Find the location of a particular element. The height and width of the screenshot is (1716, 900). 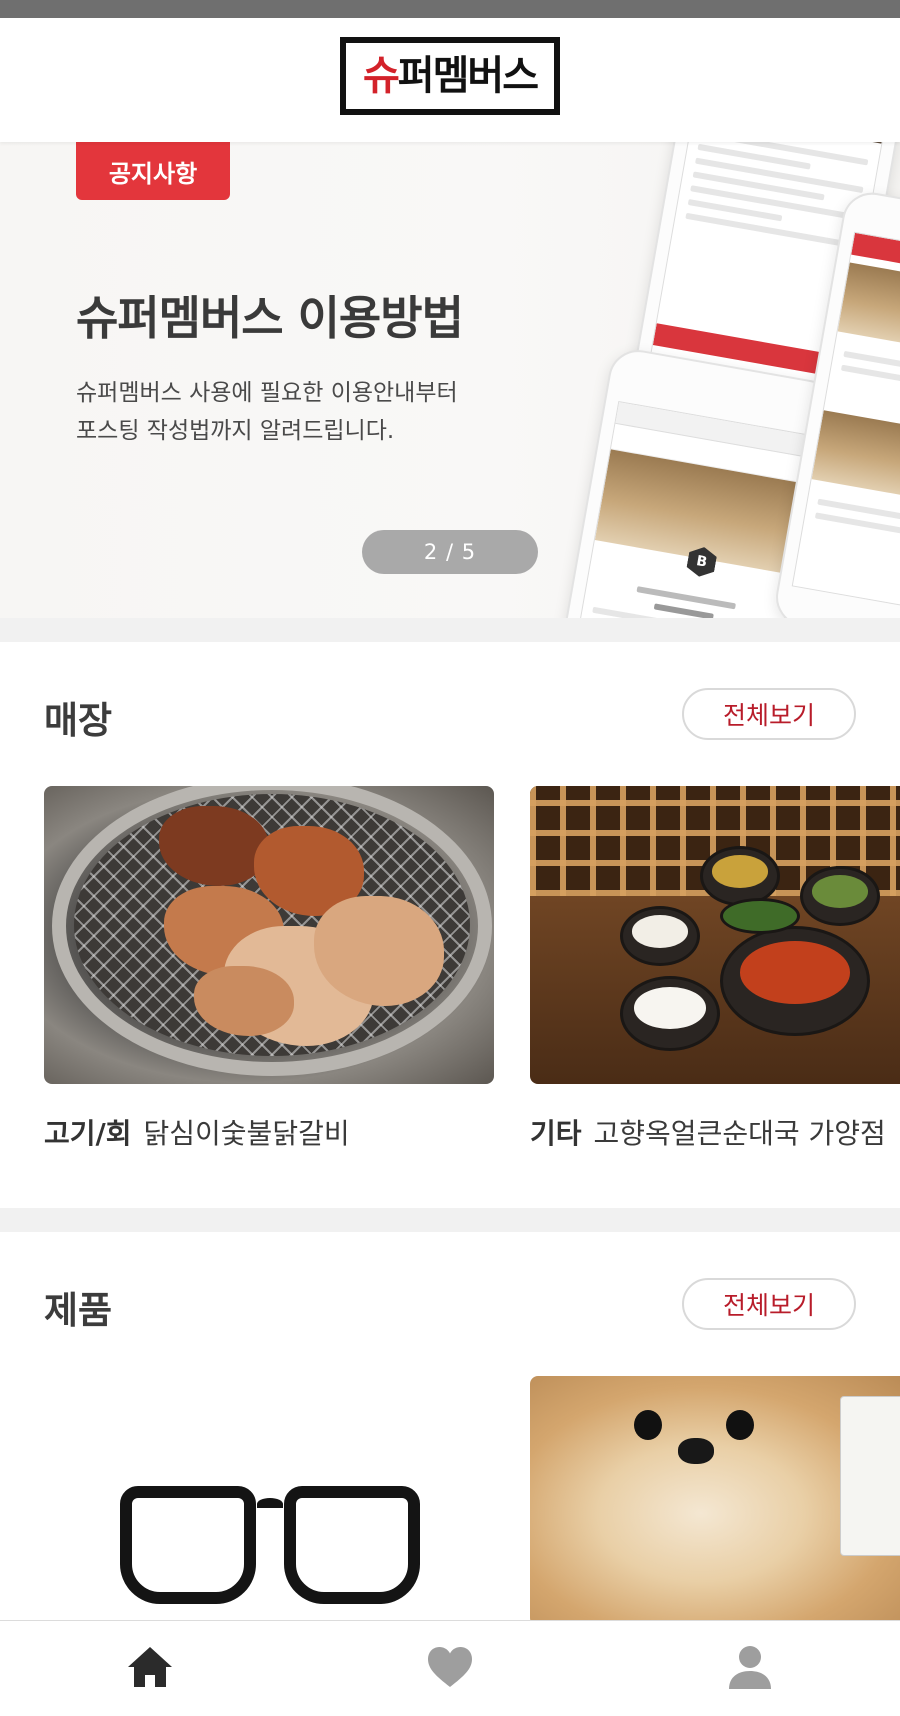

stores-view-all-button: 전체보기 is located at coordinates (769, 714).